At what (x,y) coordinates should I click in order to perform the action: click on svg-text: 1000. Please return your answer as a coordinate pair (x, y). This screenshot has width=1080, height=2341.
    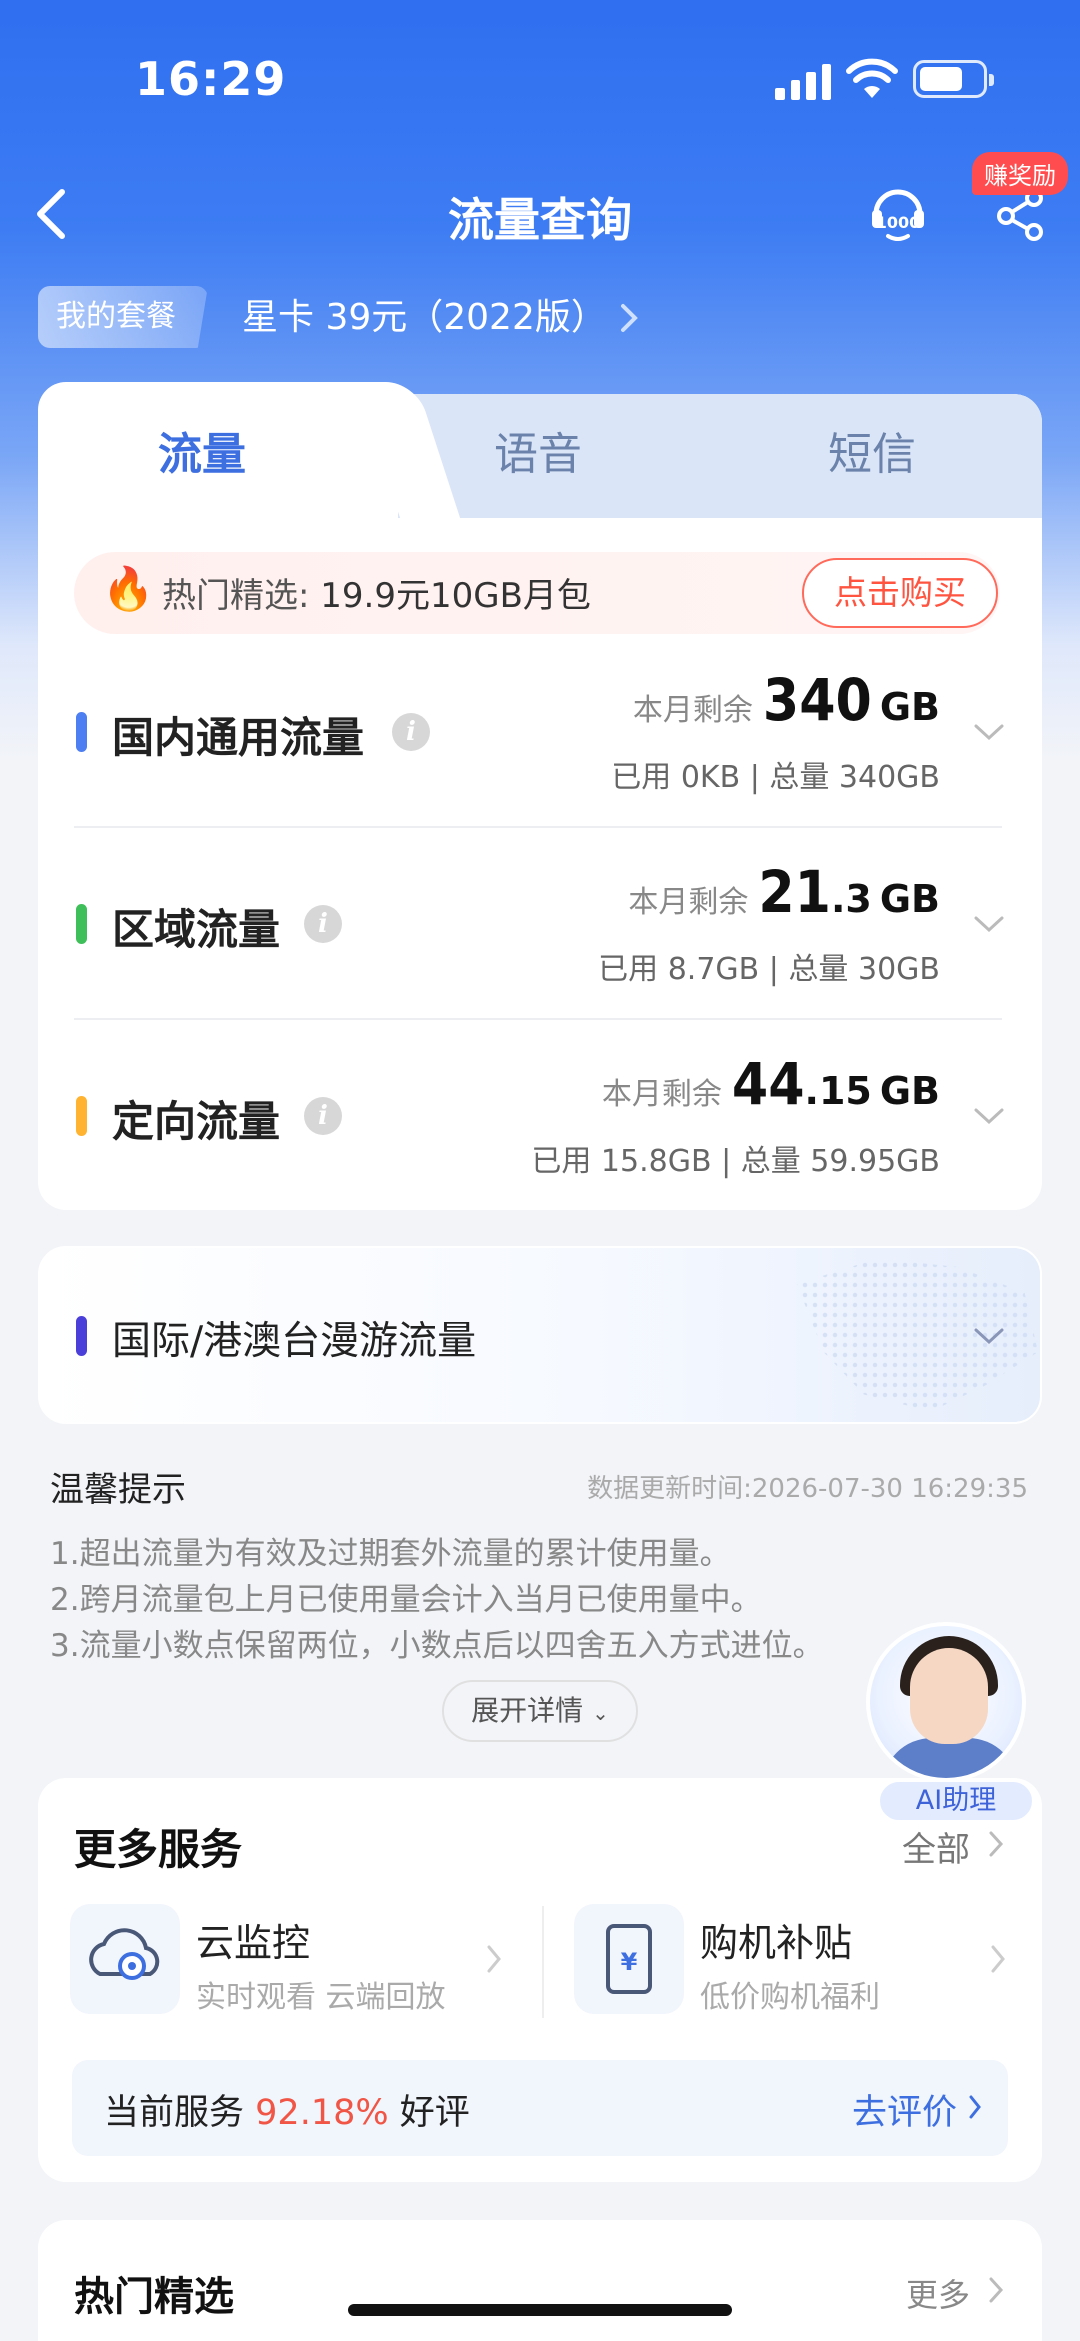
    Looking at the image, I should click on (898, 222).